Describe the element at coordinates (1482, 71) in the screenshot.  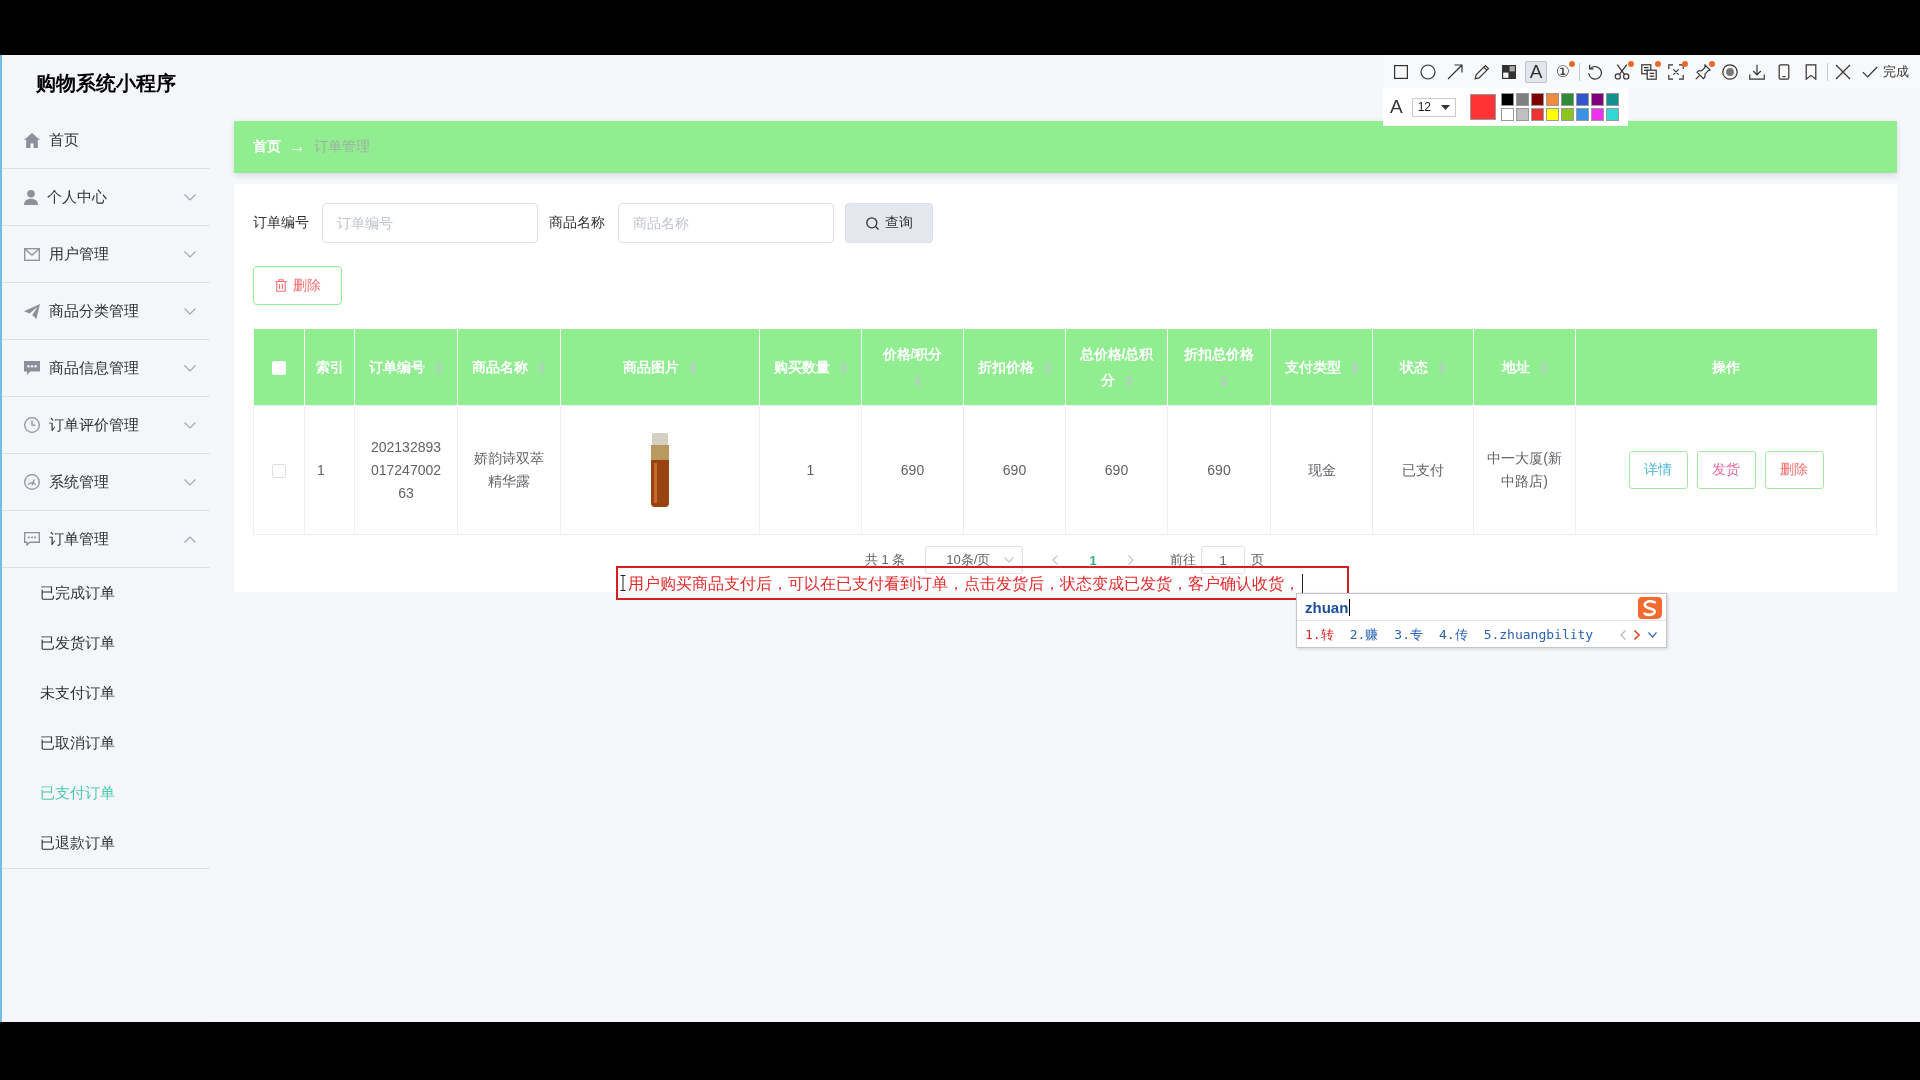
I see `pencil-icon` at that location.